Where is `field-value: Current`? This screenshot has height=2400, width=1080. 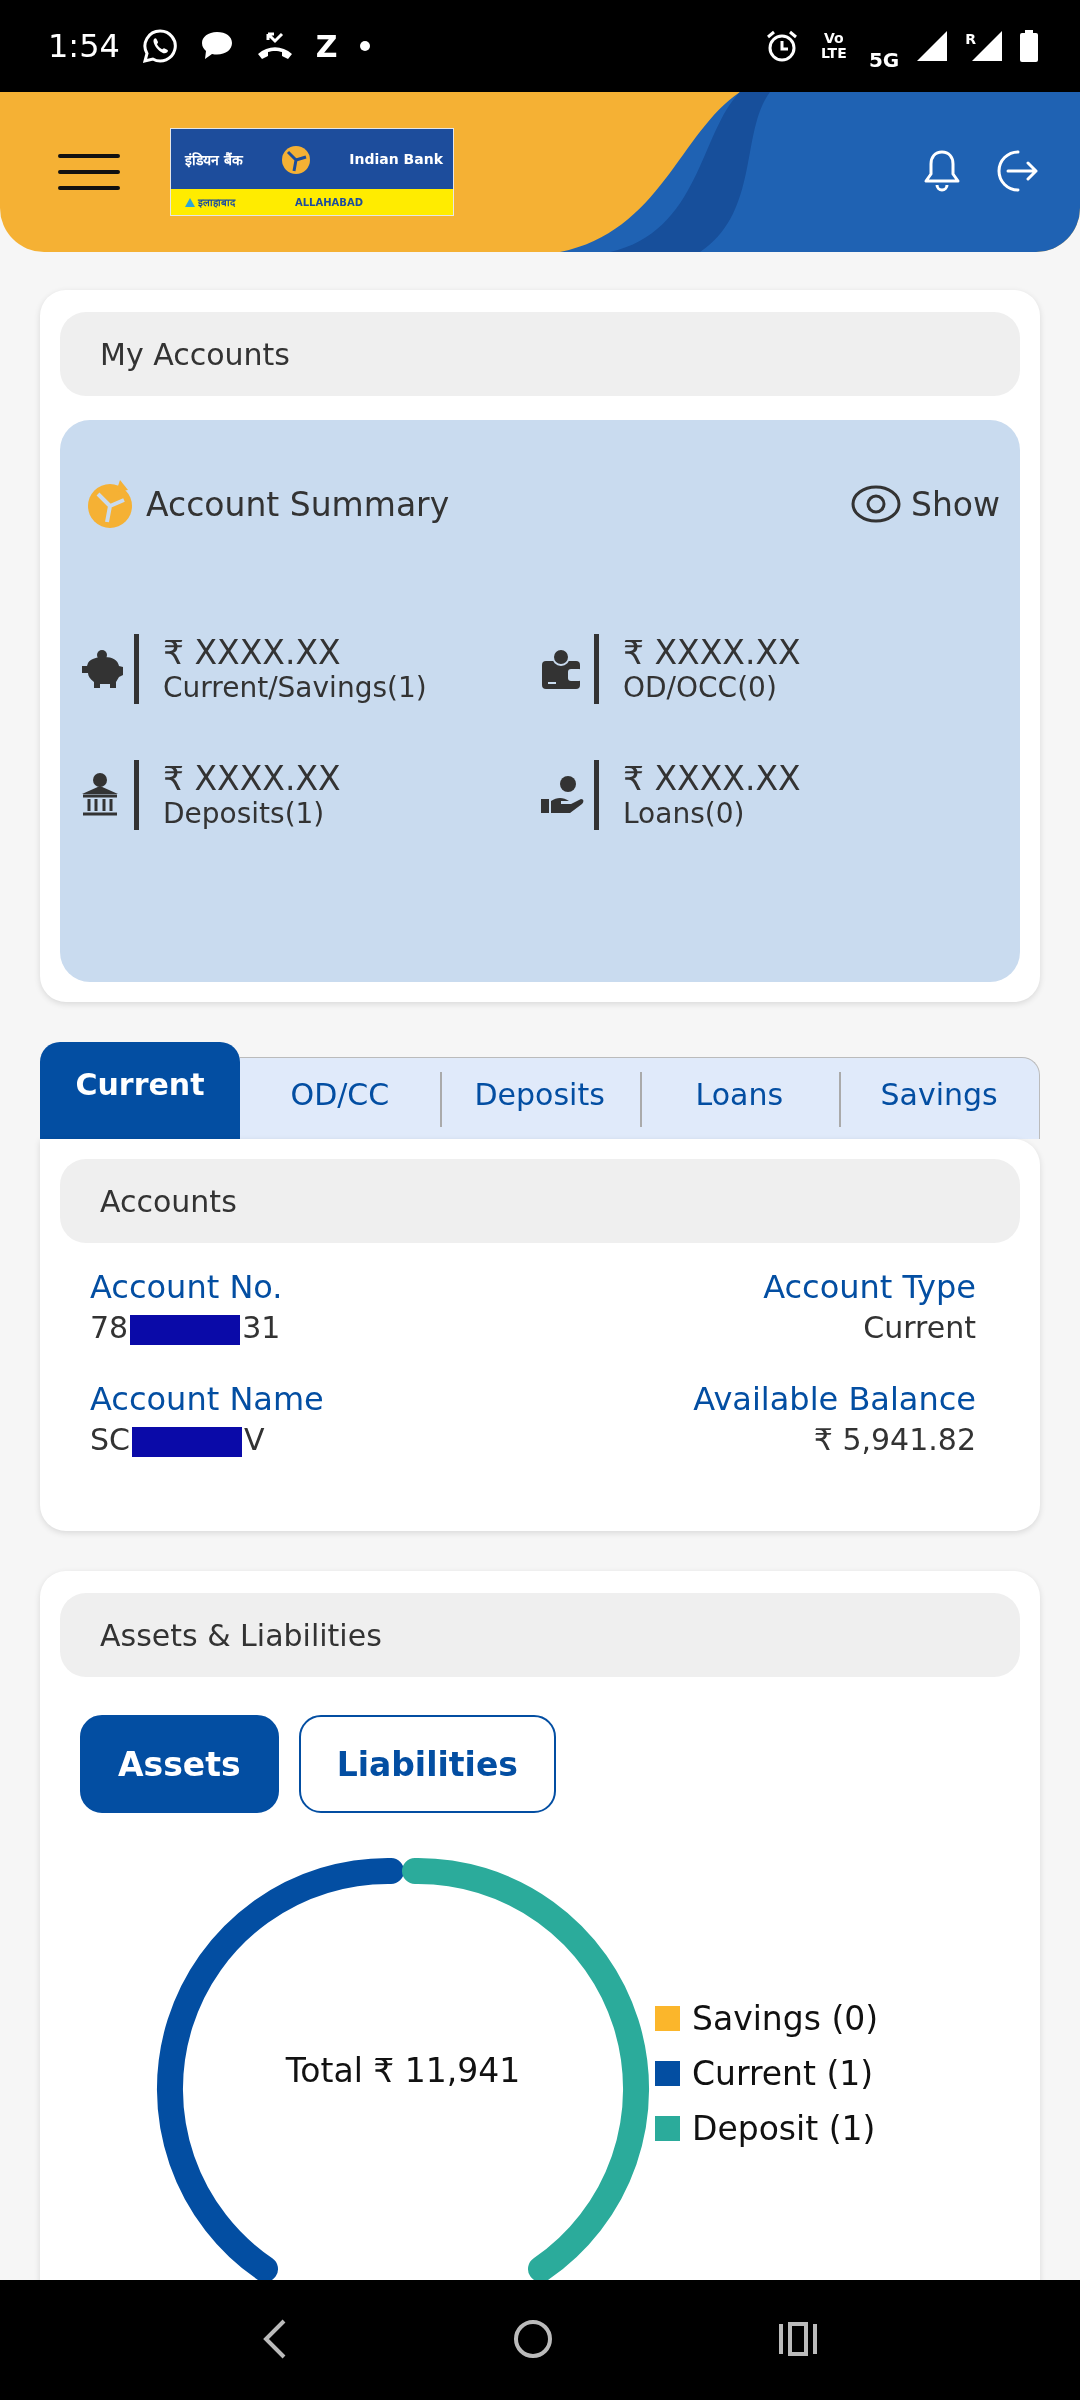 field-value: Current is located at coordinates (919, 1327).